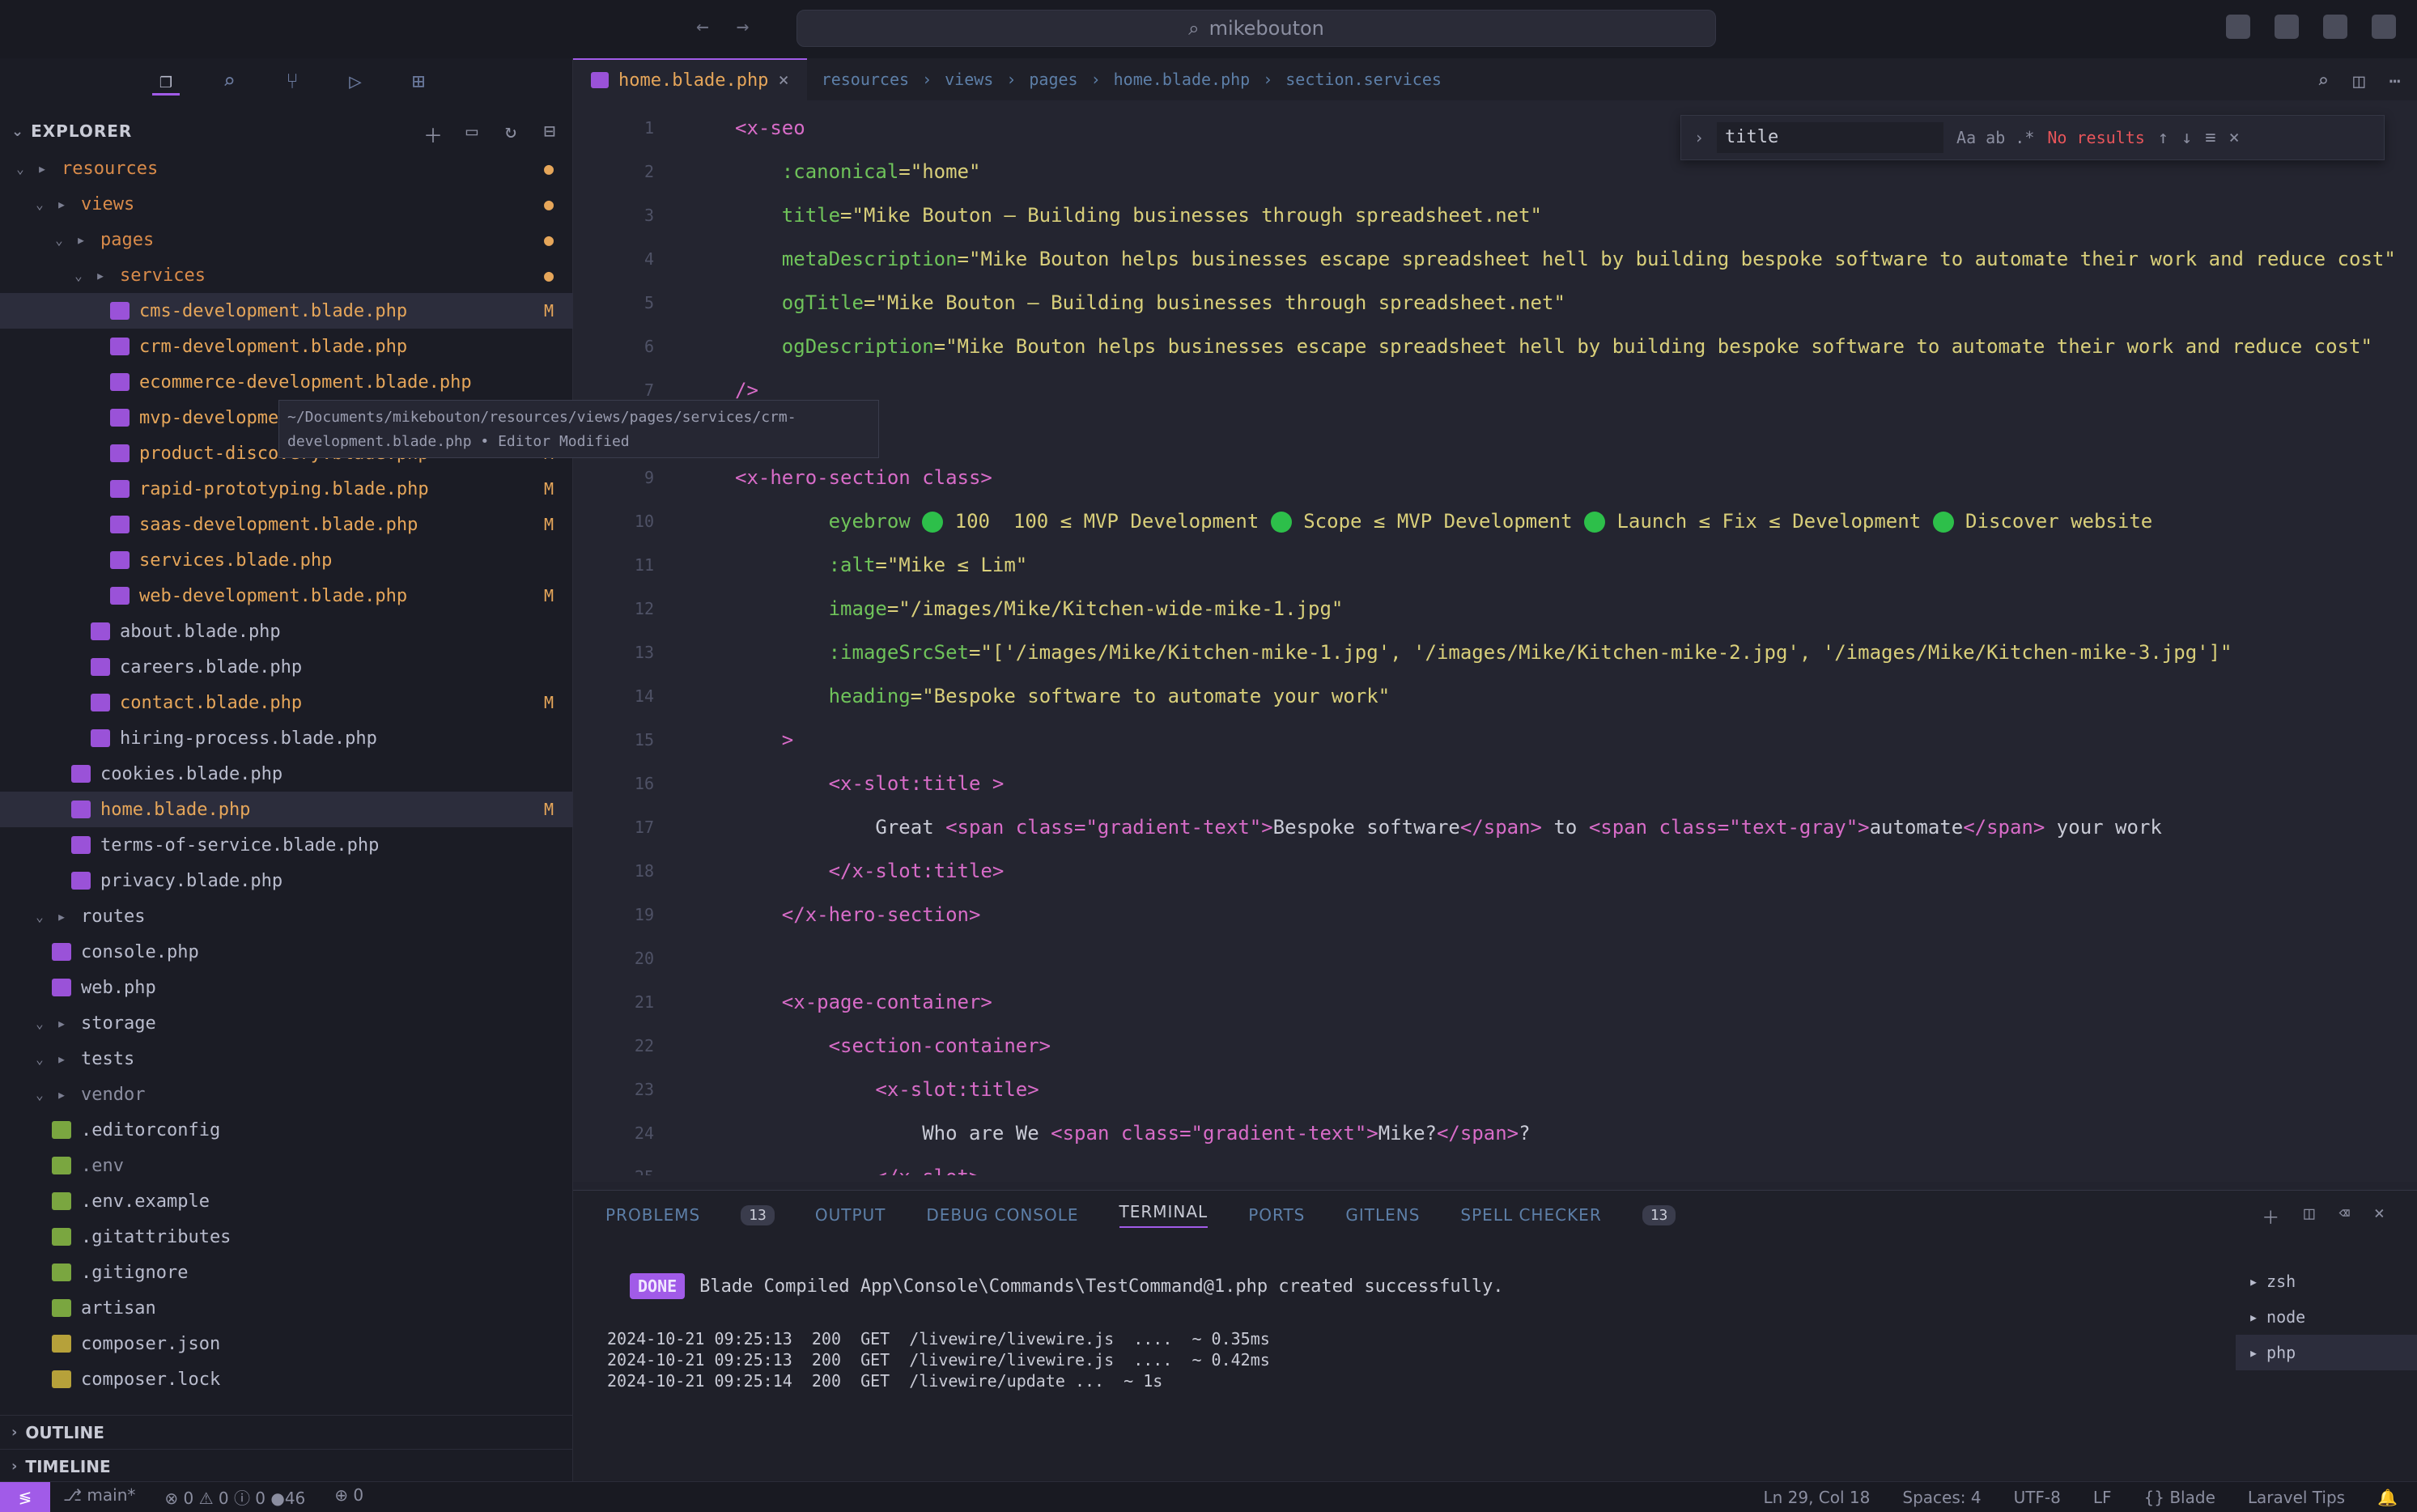  Describe the element at coordinates (286, 1023) in the screenshot. I see `folder-item: ⌄ ▸ storage` at that location.